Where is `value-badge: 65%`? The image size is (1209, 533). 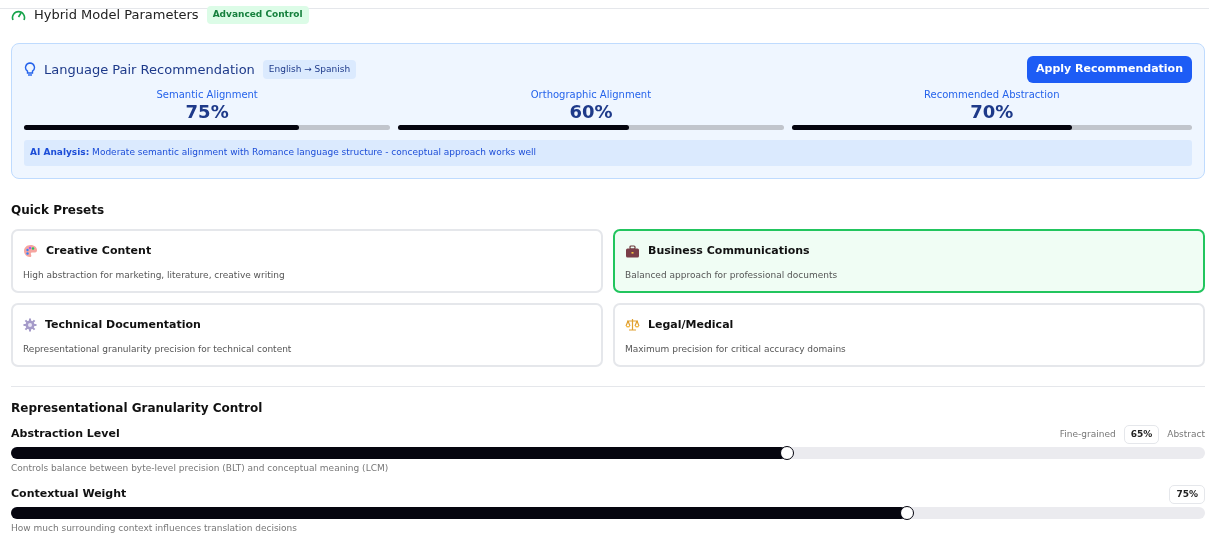
value-badge: 65% is located at coordinates (1141, 434).